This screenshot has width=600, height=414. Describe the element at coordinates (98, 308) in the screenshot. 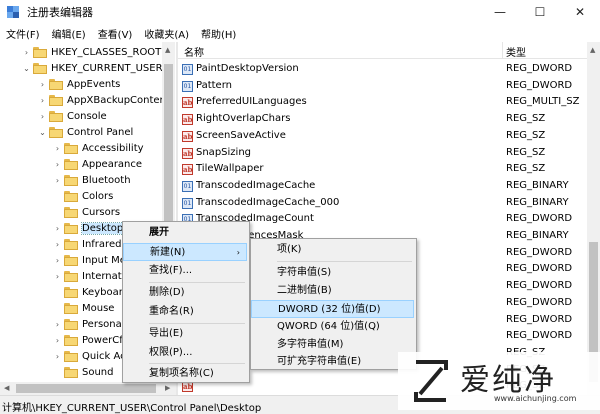

I see `tree-item-label: Mouse` at that location.